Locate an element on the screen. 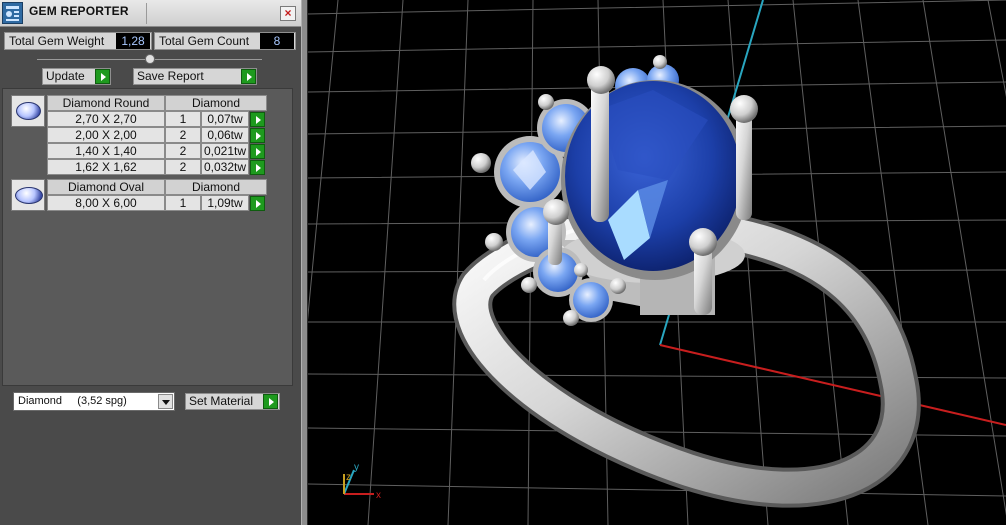  set-material-button: Set Material is located at coordinates (232, 401).